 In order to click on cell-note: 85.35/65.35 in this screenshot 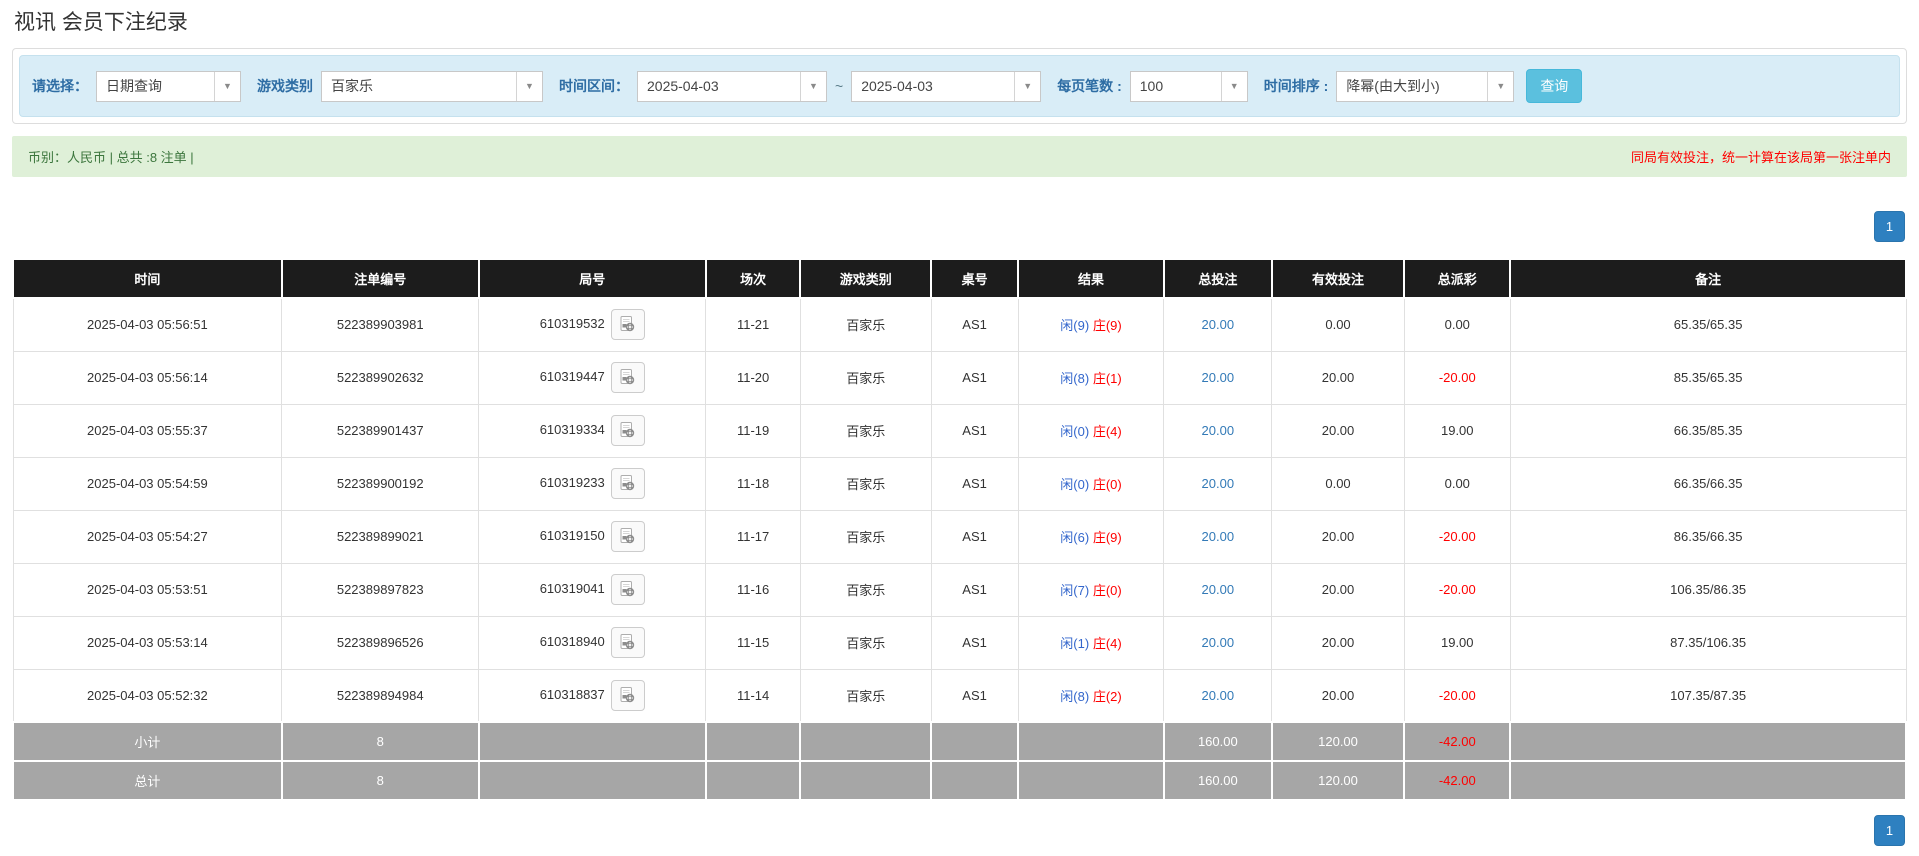, I will do `click(1708, 377)`.